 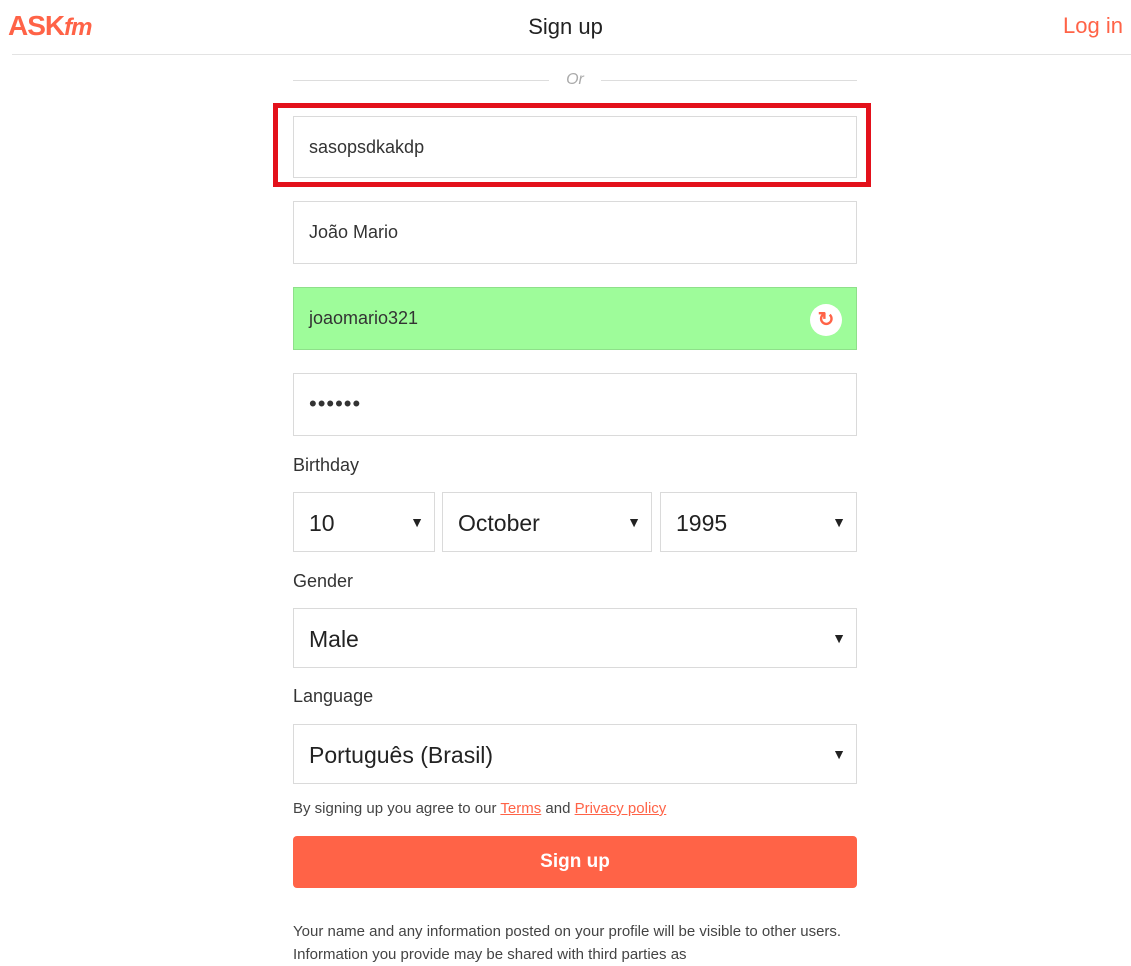 What do you see at coordinates (758, 522) in the screenshot?
I see `birthday-year-select: 1995 ▼` at bounding box center [758, 522].